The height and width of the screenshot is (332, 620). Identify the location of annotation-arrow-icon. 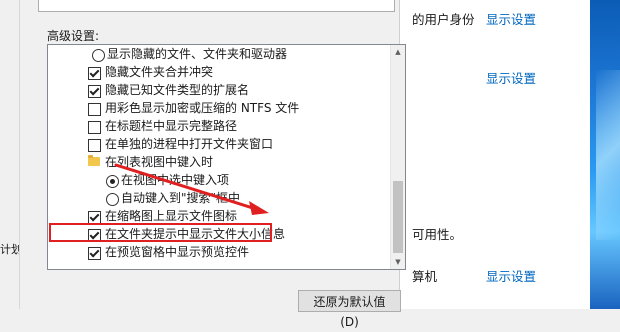
(191, 189).